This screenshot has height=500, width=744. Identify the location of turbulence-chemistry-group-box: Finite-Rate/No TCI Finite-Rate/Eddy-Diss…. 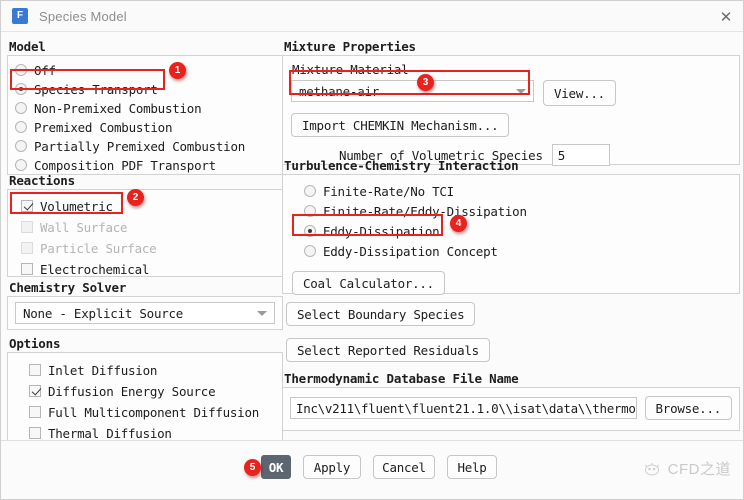
(511, 234).